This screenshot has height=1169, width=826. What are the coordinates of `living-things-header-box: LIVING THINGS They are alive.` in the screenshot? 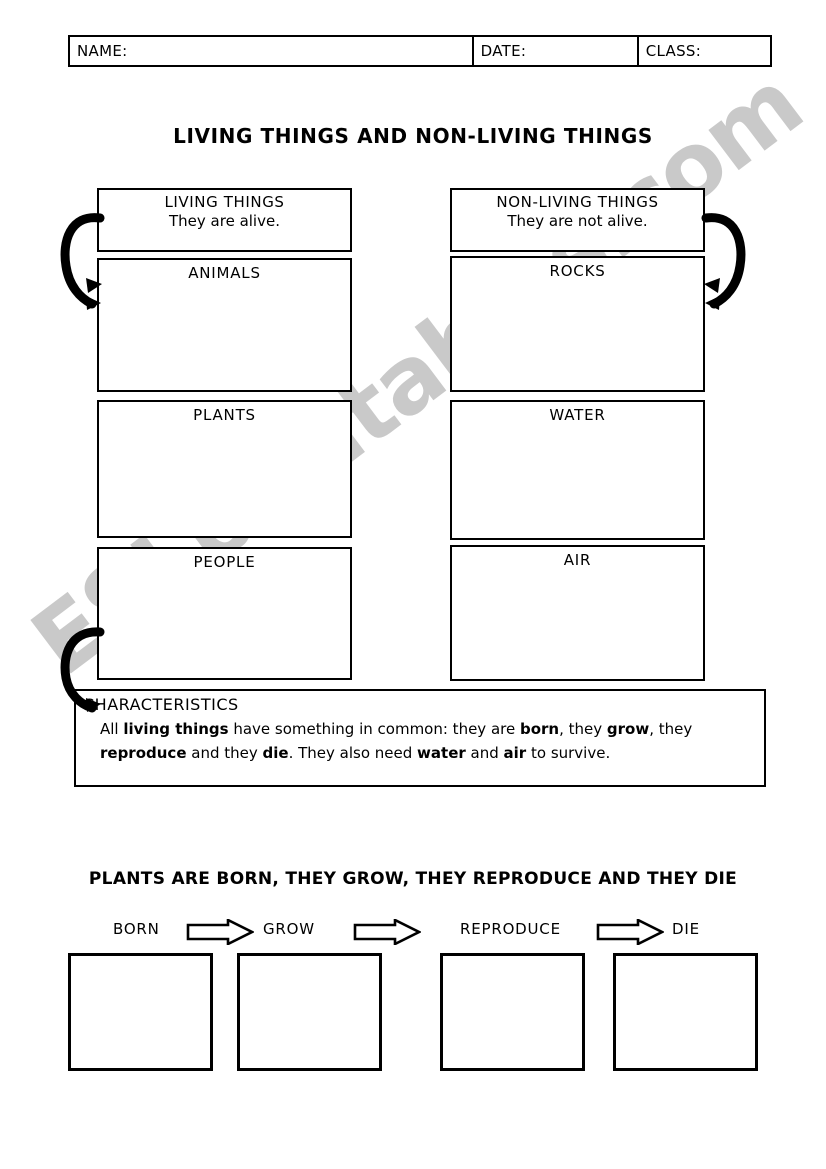 It's located at (224, 220).